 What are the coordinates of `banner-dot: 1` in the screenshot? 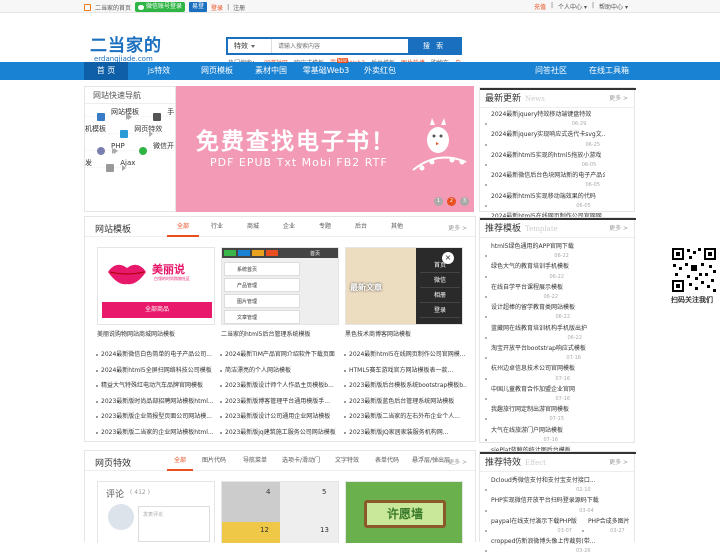 It's located at (438, 201).